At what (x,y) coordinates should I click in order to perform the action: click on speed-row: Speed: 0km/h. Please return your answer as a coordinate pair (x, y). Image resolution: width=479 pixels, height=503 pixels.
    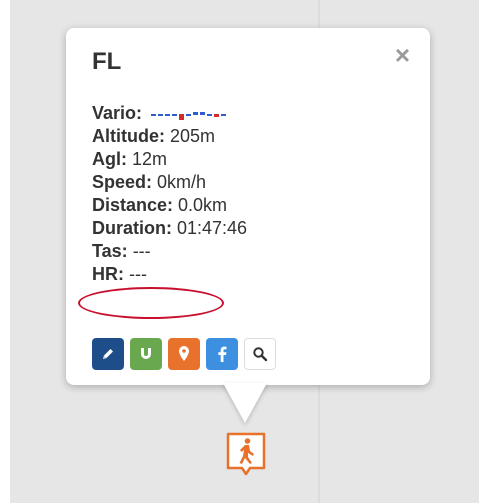
    Looking at the image, I should click on (169, 182).